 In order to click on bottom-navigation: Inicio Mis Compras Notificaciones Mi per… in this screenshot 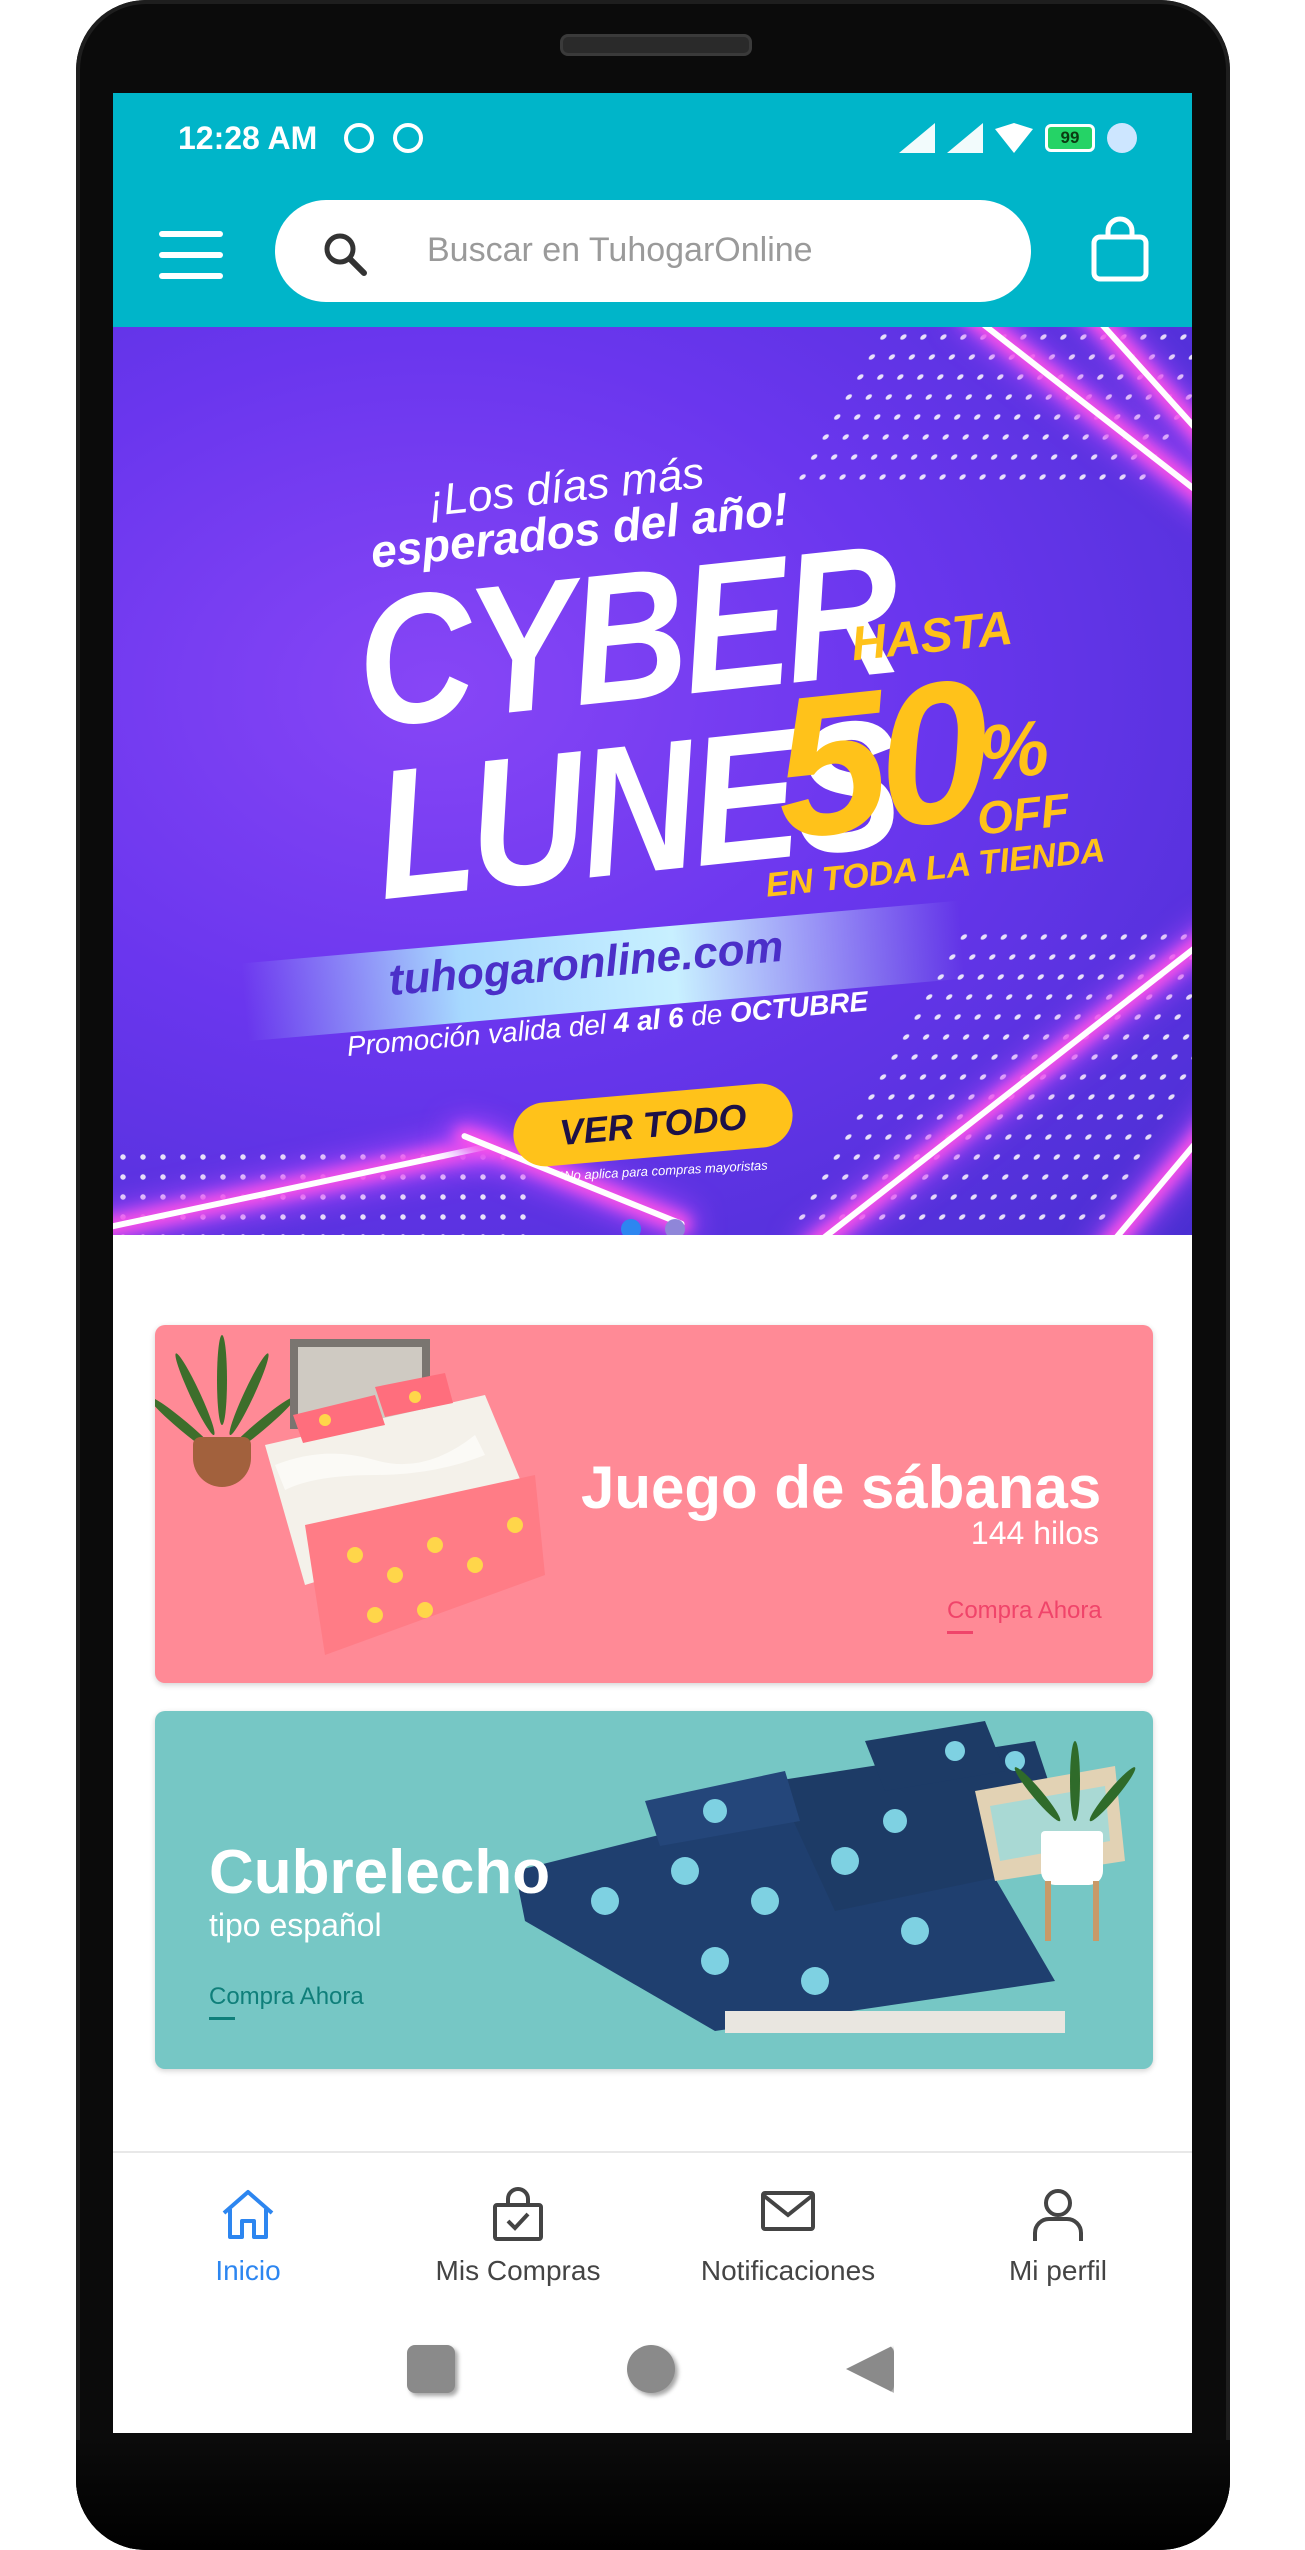, I will do `click(652, 2230)`.